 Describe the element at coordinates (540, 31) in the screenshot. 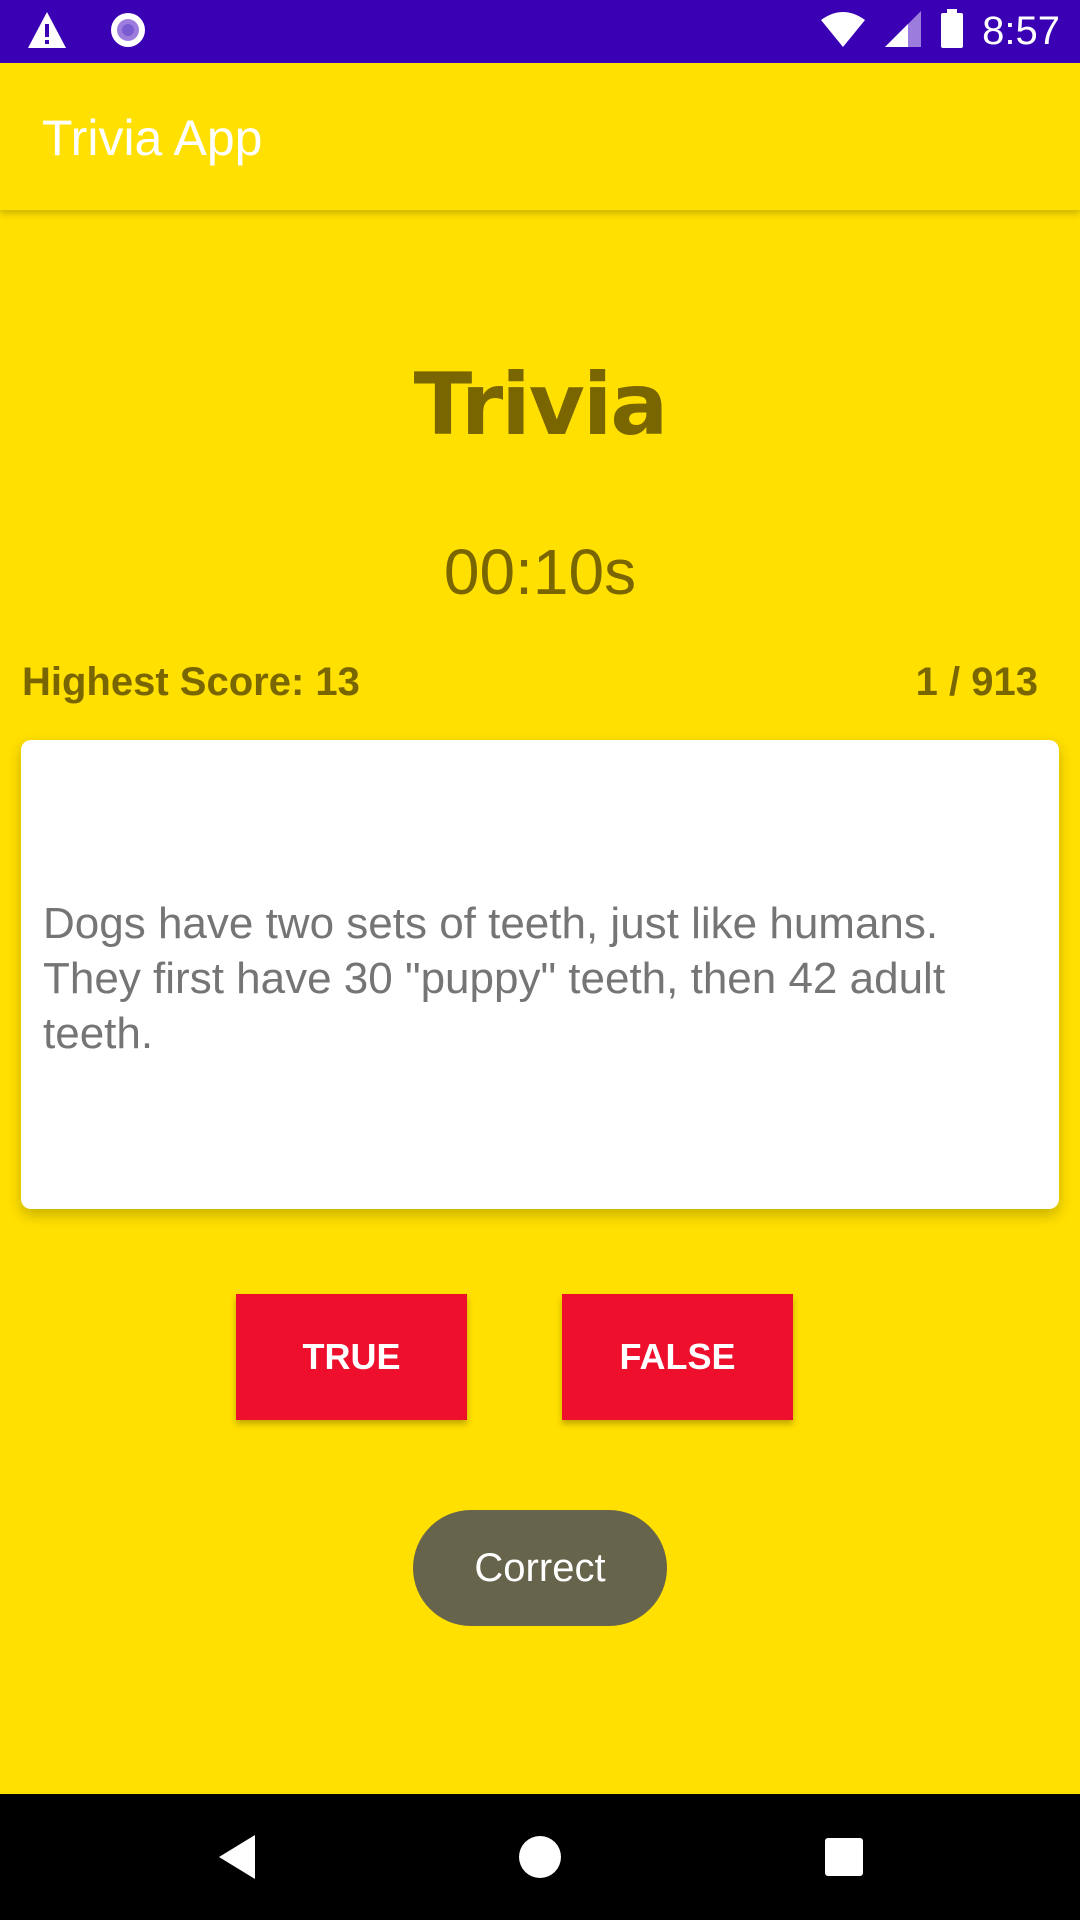

I see `status-bar: 8:57` at that location.